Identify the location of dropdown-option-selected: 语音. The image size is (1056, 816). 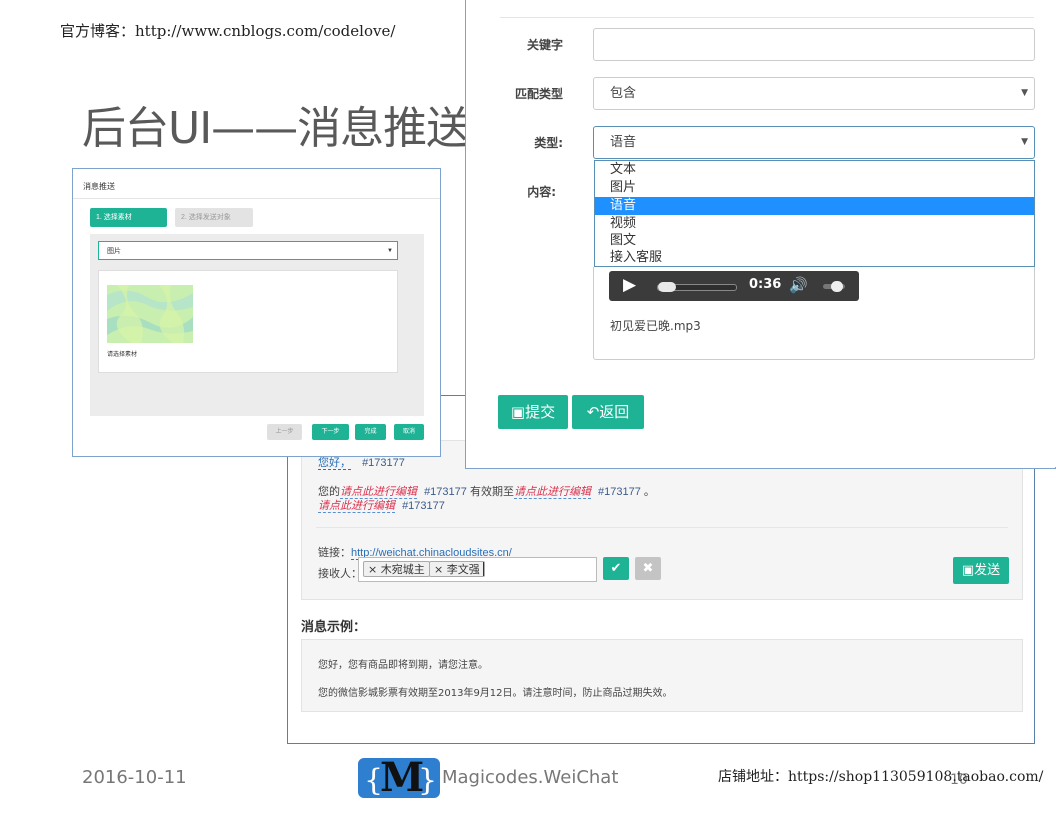
(814, 206).